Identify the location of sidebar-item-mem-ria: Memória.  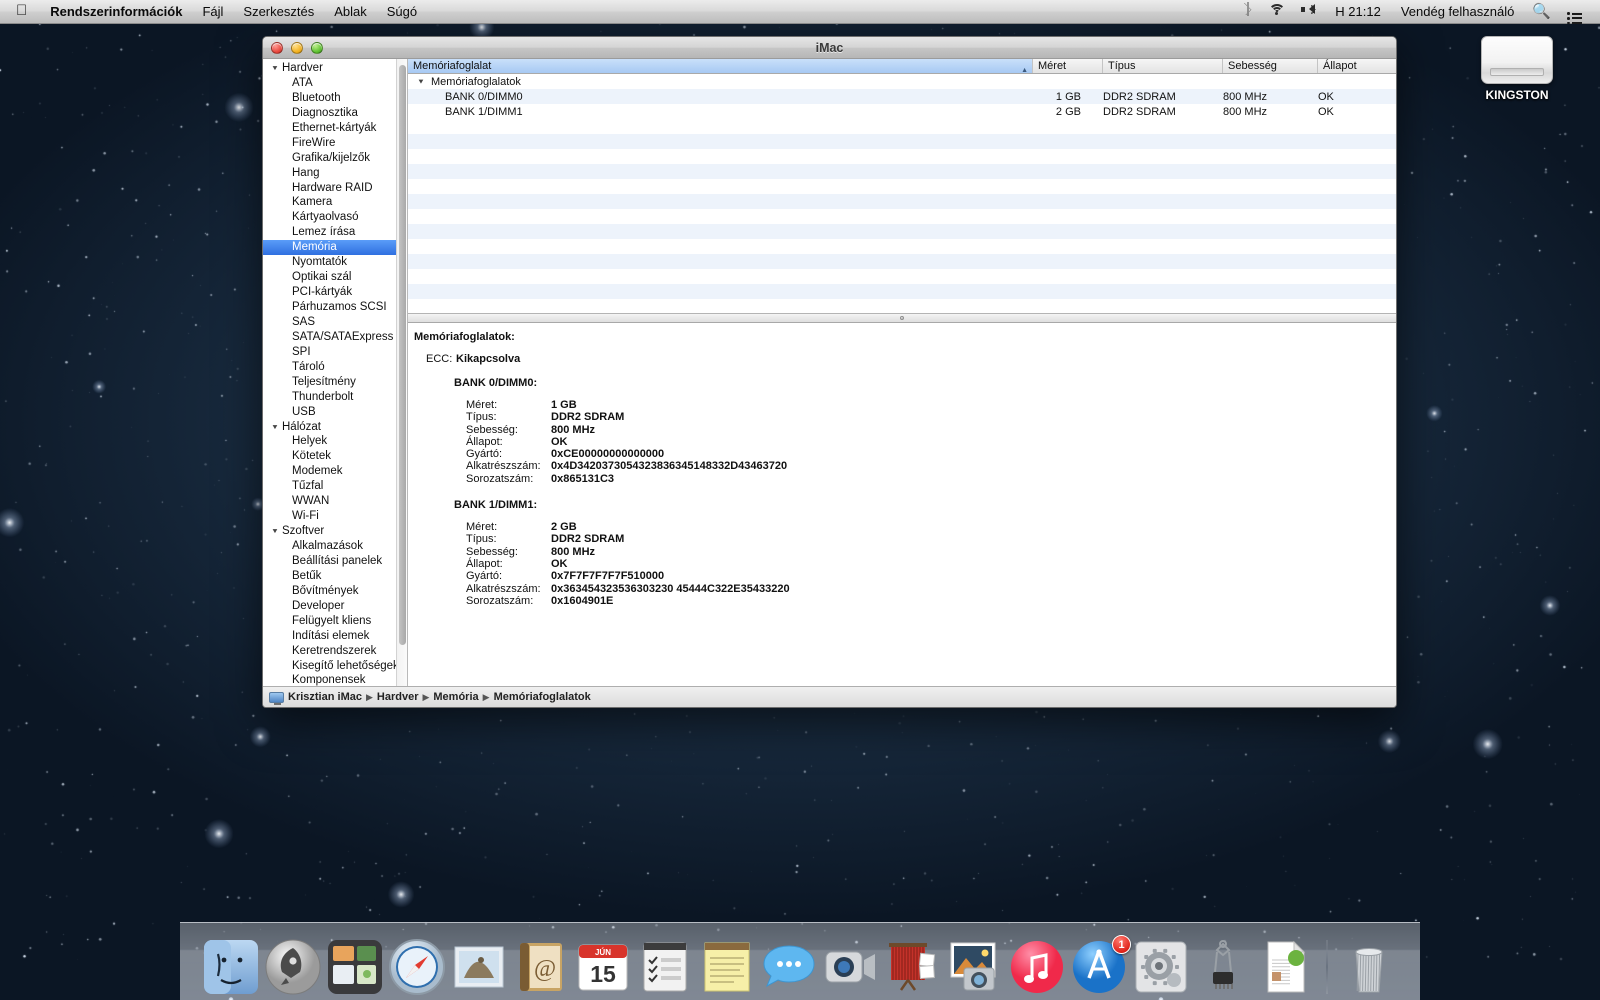
(335, 248).